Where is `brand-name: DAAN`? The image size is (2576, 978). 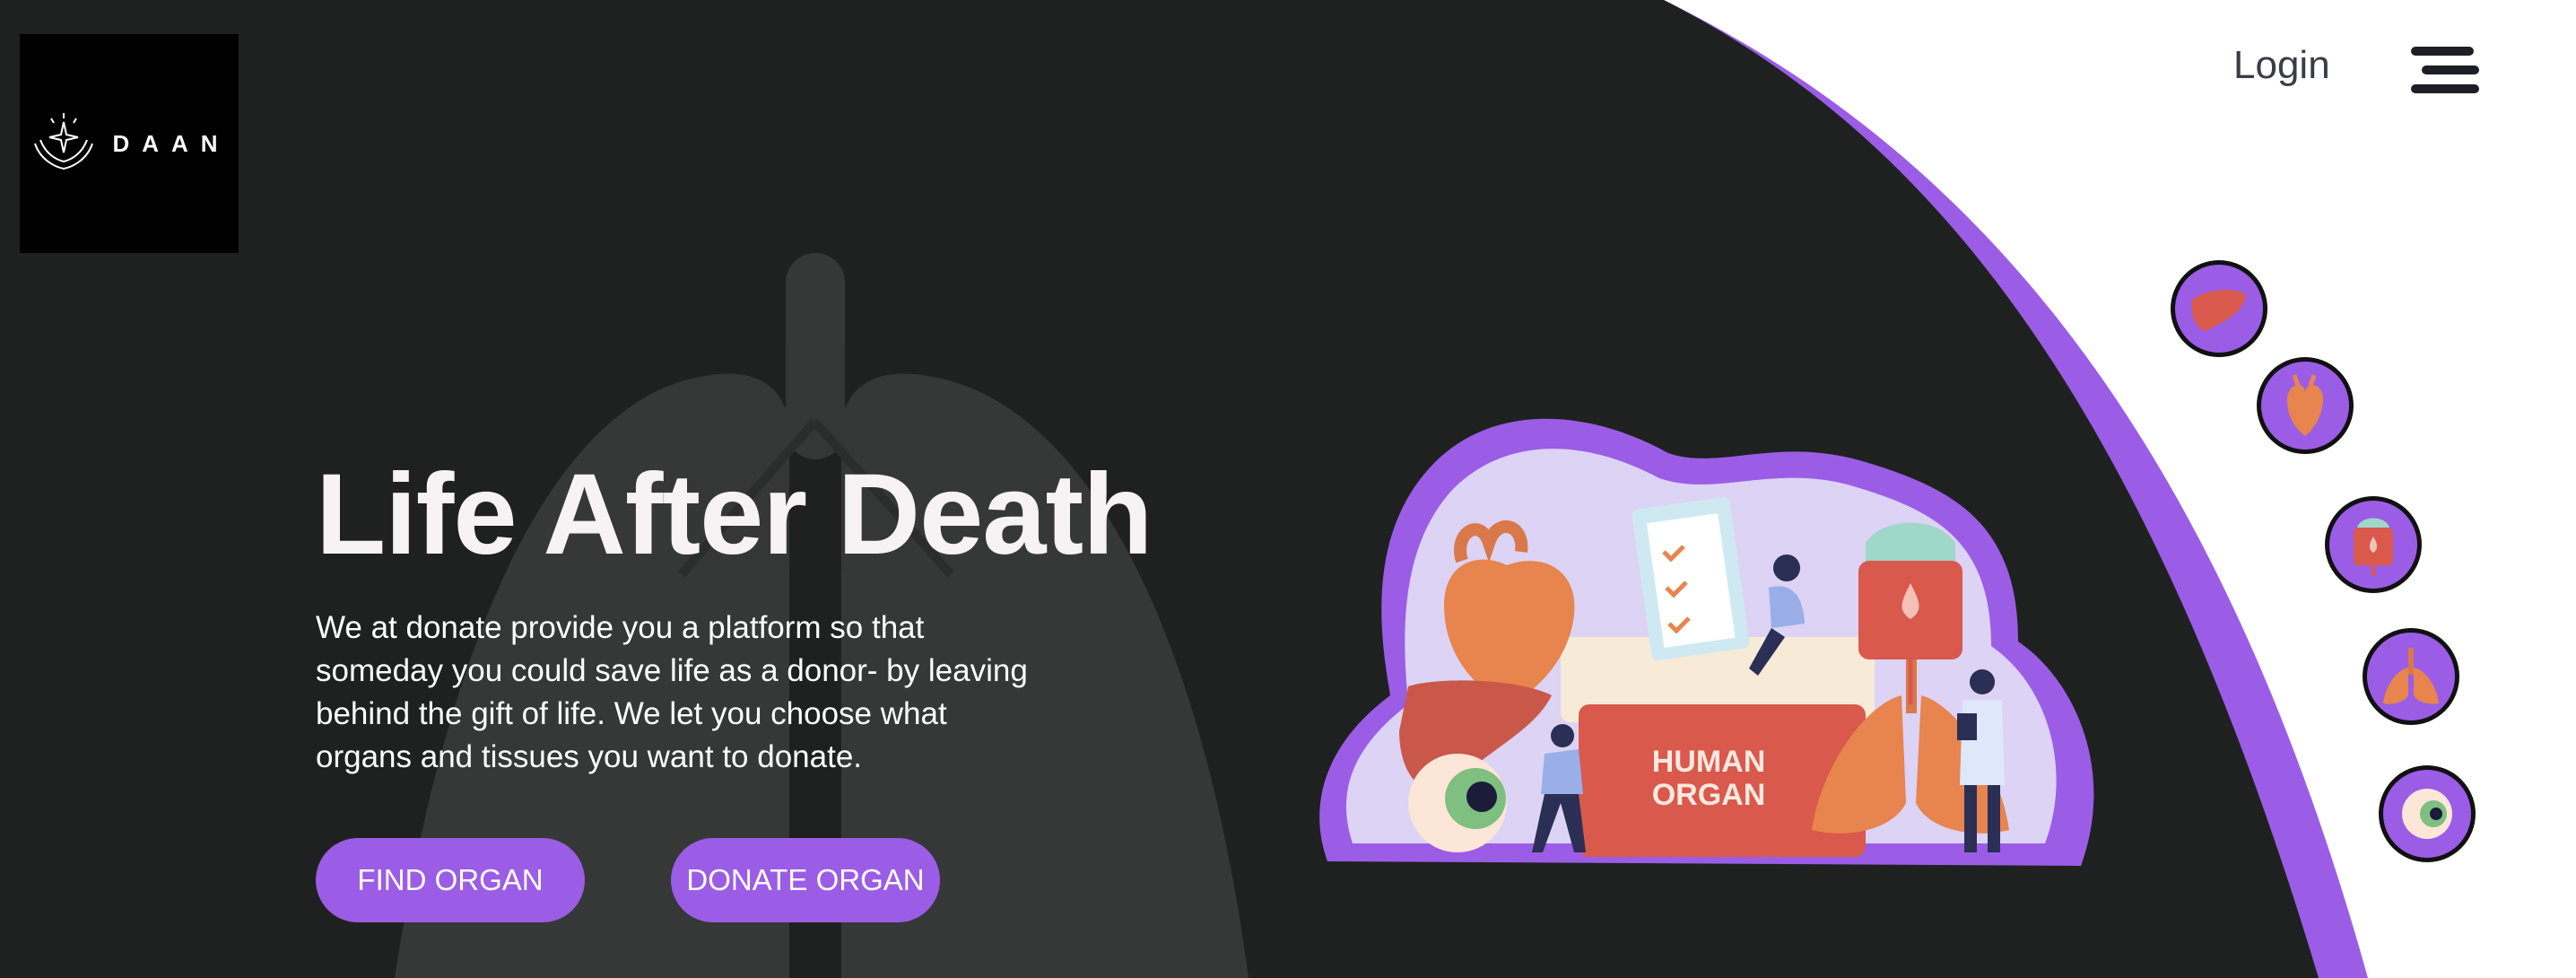
brand-name: DAAN is located at coordinates (171, 143).